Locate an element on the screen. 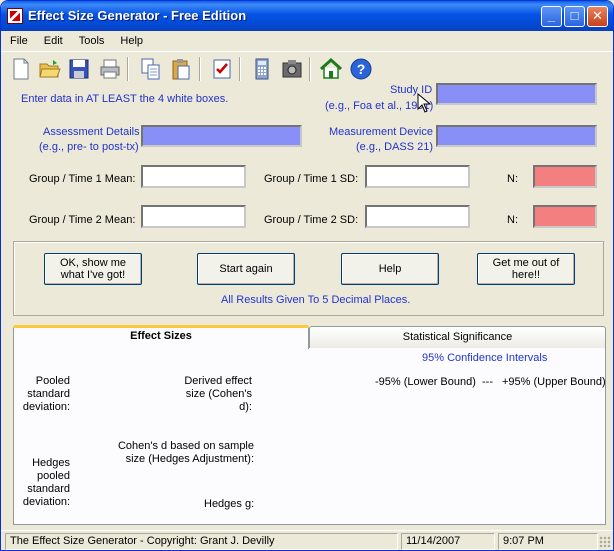  toolbar: ? is located at coordinates (307, 68).